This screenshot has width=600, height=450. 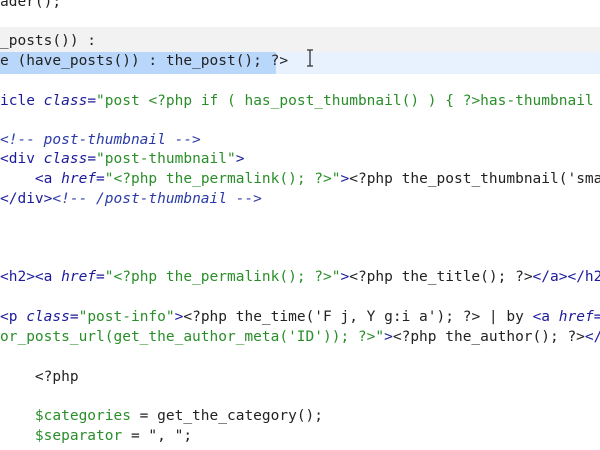 I want to click on editor-band, so click(x=300, y=13).